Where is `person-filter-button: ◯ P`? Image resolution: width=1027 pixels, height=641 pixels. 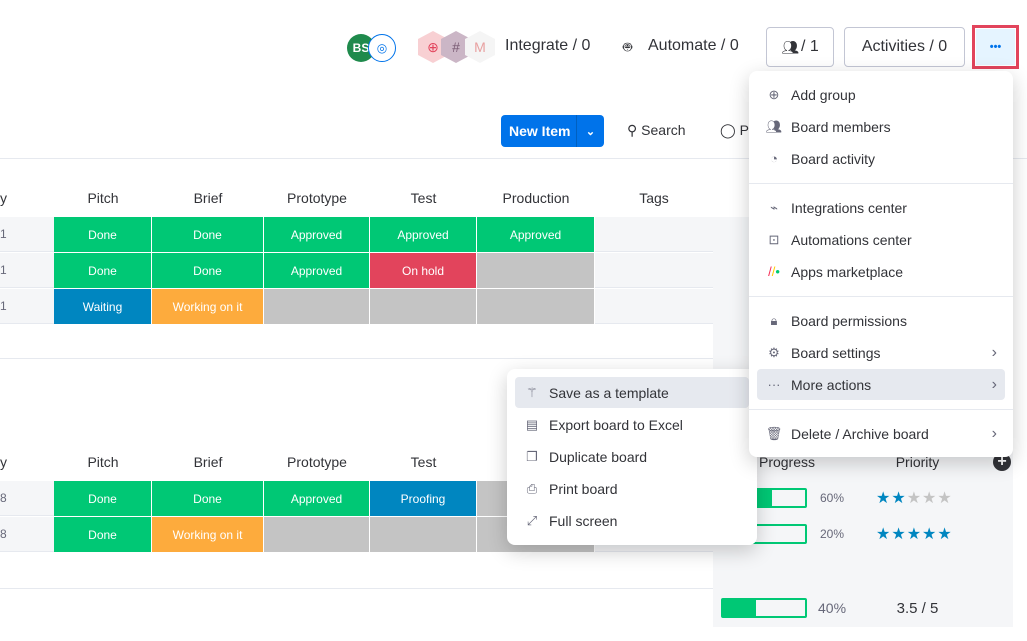 person-filter-button: ◯ P is located at coordinates (734, 130).